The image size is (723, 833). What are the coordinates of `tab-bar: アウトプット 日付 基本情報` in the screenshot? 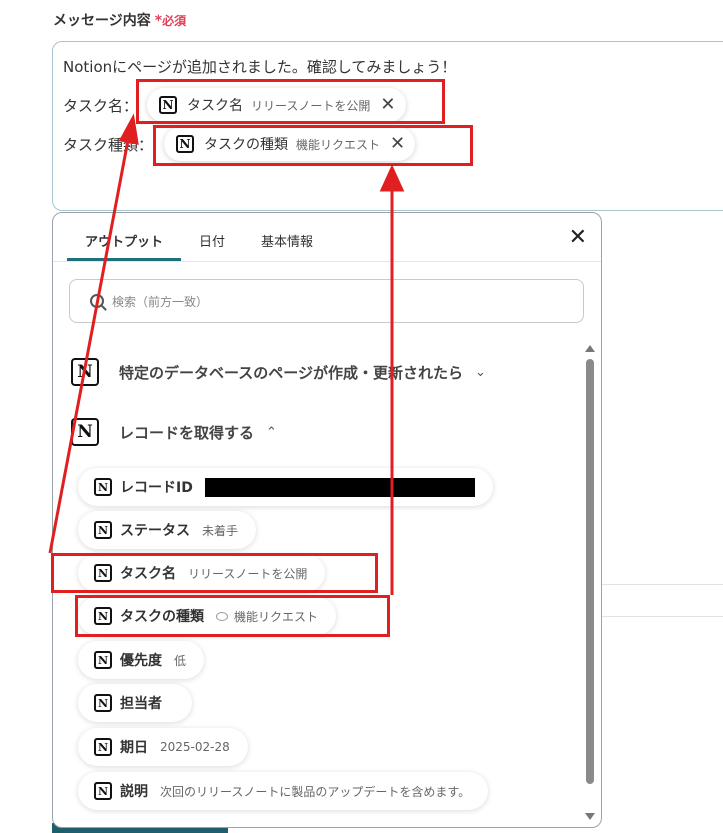 It's located at (199, 237).